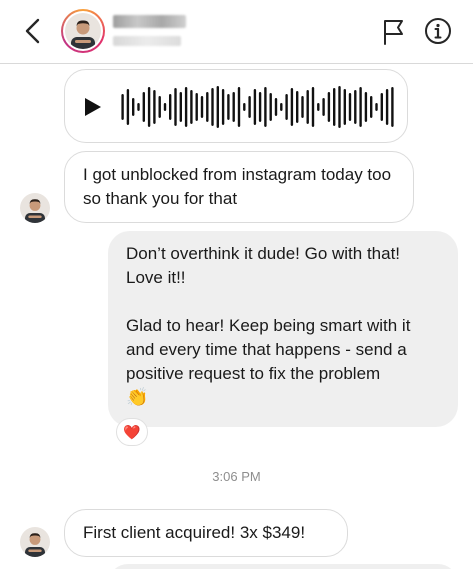 Image resolution: width=473 pixels, height=569 pixels. I want to click on next-message-bubble-edge, so click(283, 566).